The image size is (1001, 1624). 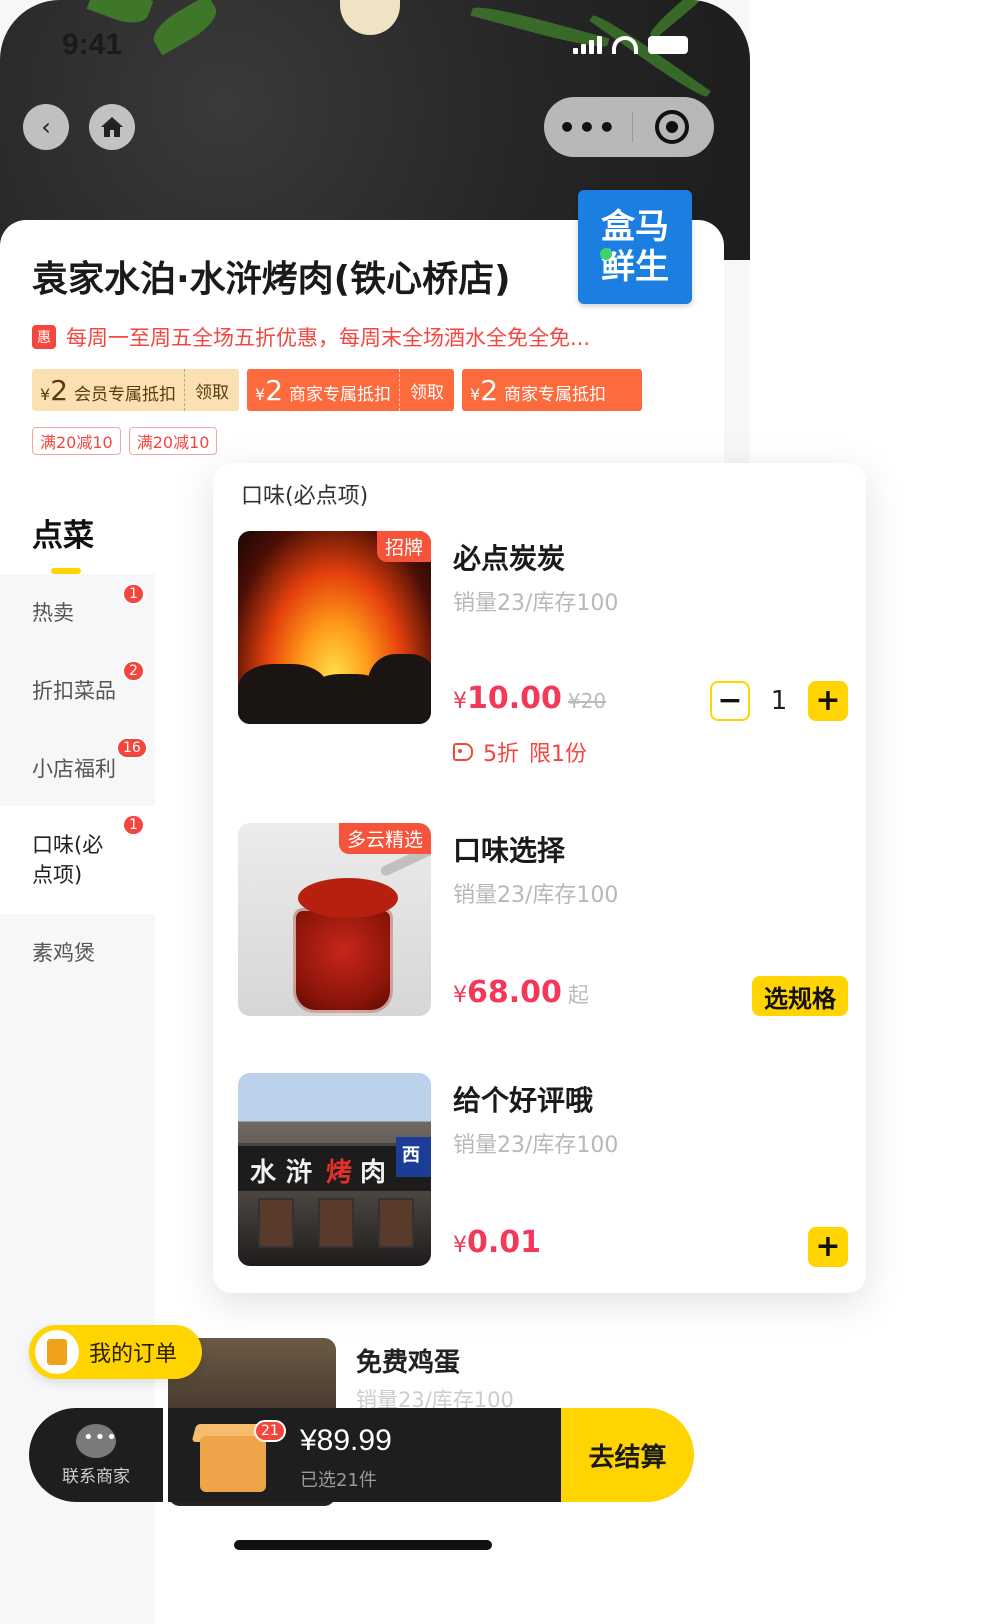 What do you see at coordinates (509, 850) in the screenshot?
I see `product-name: 口味选择` at bounding box center [509, 850].